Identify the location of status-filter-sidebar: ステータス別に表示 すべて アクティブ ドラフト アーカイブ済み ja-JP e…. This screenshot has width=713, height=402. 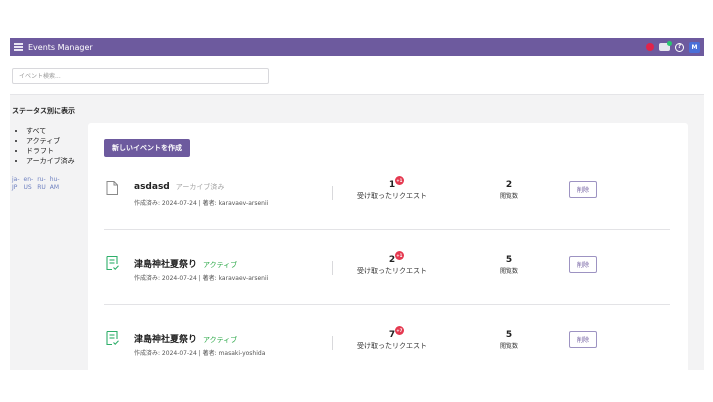
(47, 149).